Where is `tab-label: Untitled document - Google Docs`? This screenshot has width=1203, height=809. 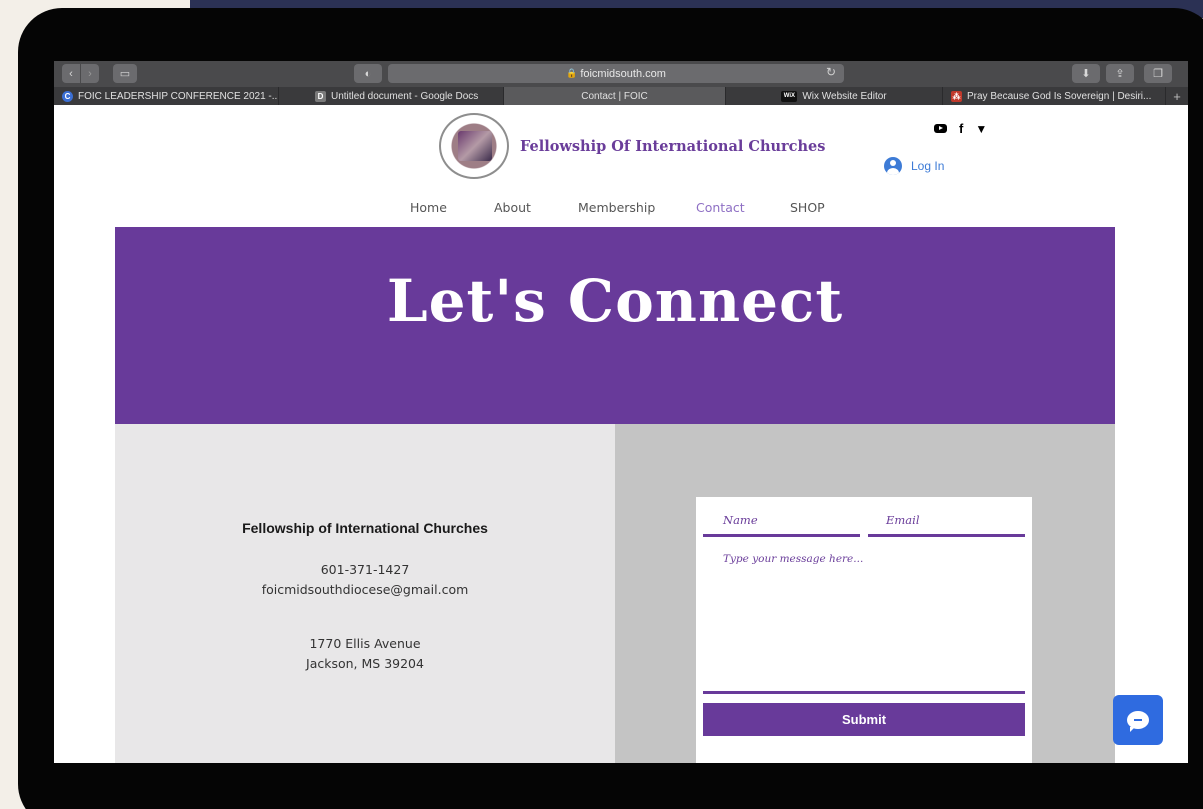
tab-label: Untitled document - Google Docs is located at coordinates (405, 96).